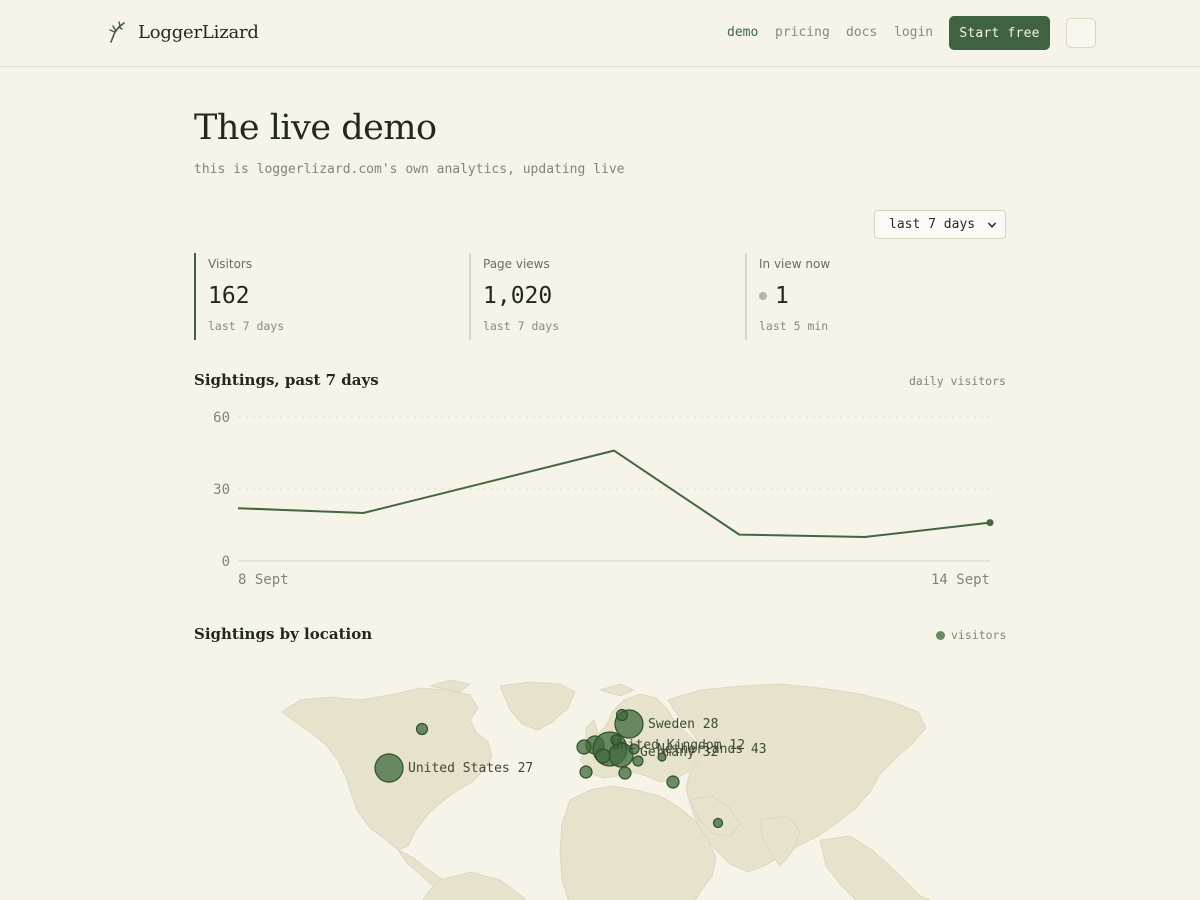 The image size is (1200, 900). I want to click on legend-dot-icon, so click(940, 635).